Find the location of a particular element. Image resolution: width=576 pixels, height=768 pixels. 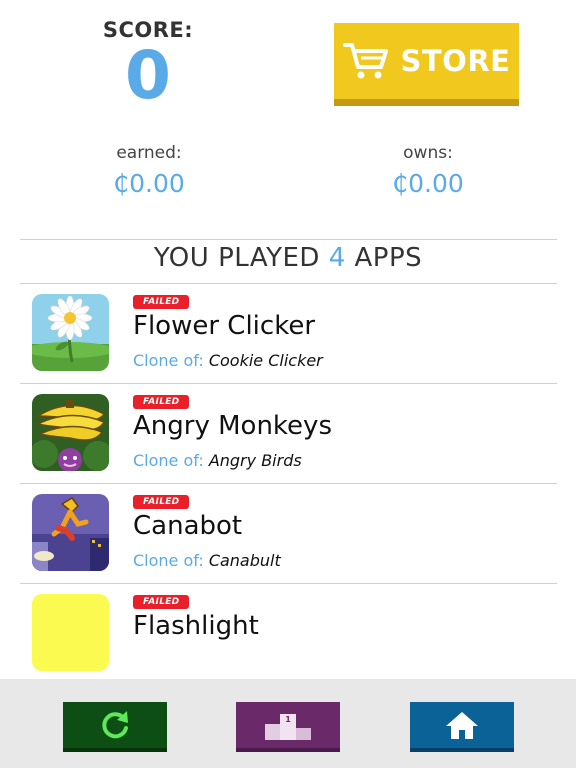

bananas-icon is located at coordinates (70, 432).